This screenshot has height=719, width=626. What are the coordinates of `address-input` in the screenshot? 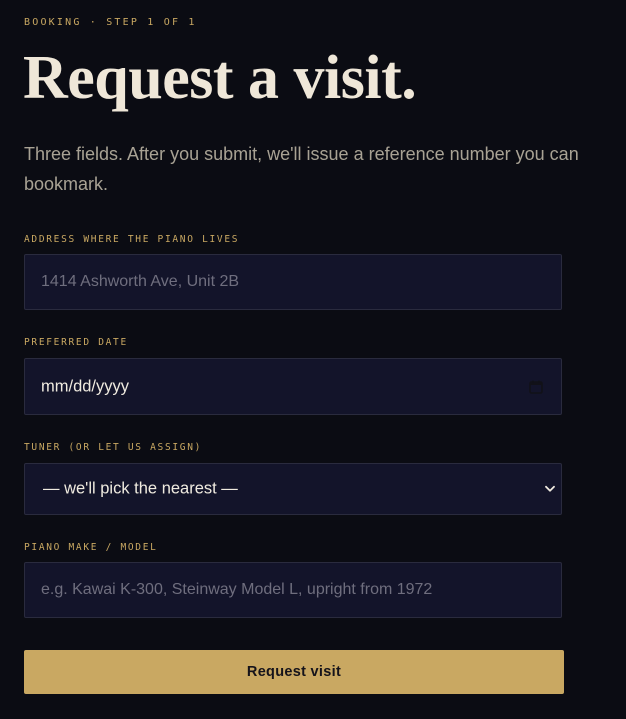 It's located at (293, 282).